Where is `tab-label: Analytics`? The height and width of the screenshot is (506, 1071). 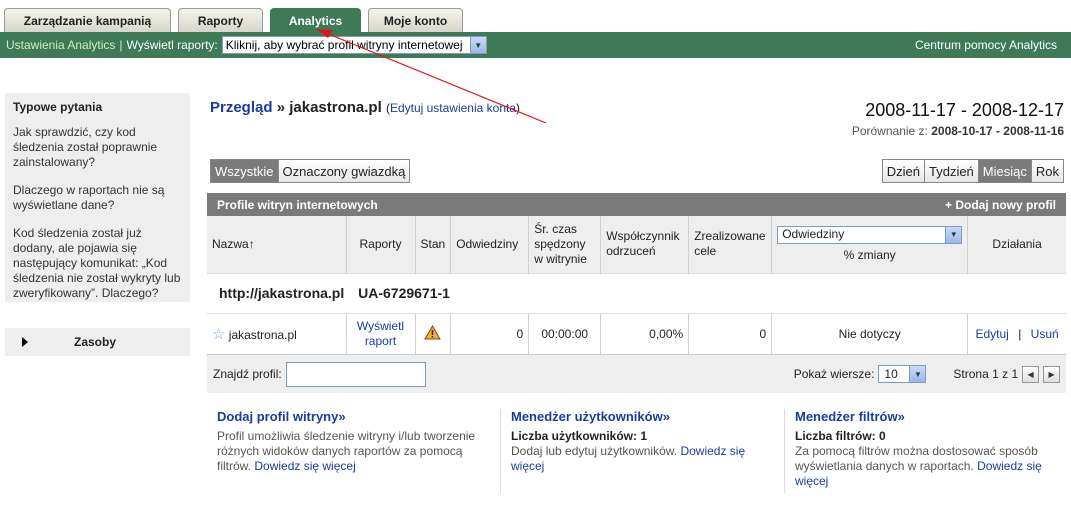 tab-label: Analytics is located at coordinates (315, 20).